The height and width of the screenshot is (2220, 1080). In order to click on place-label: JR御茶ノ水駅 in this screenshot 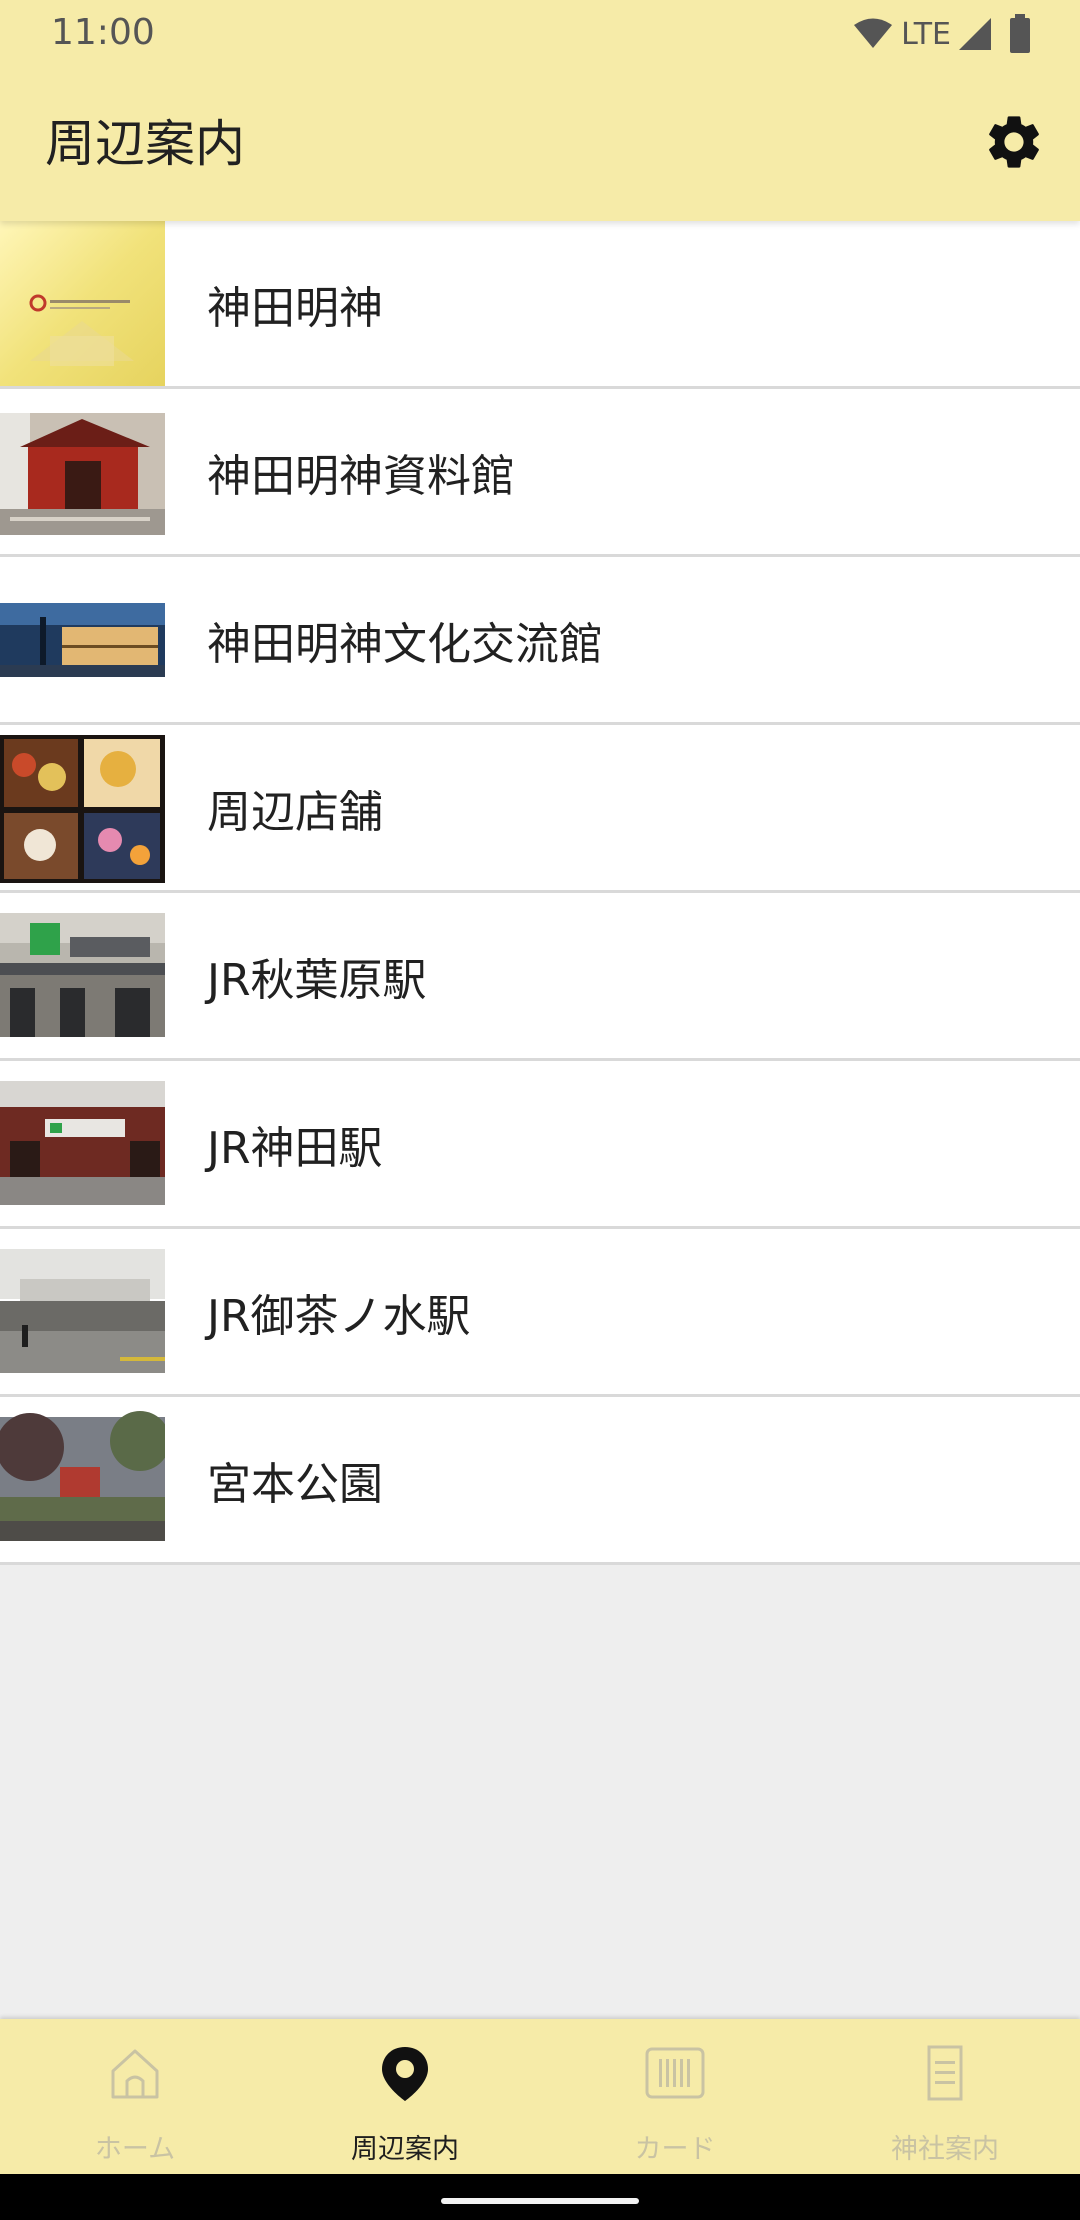, I will do `click(339, 1316)`.